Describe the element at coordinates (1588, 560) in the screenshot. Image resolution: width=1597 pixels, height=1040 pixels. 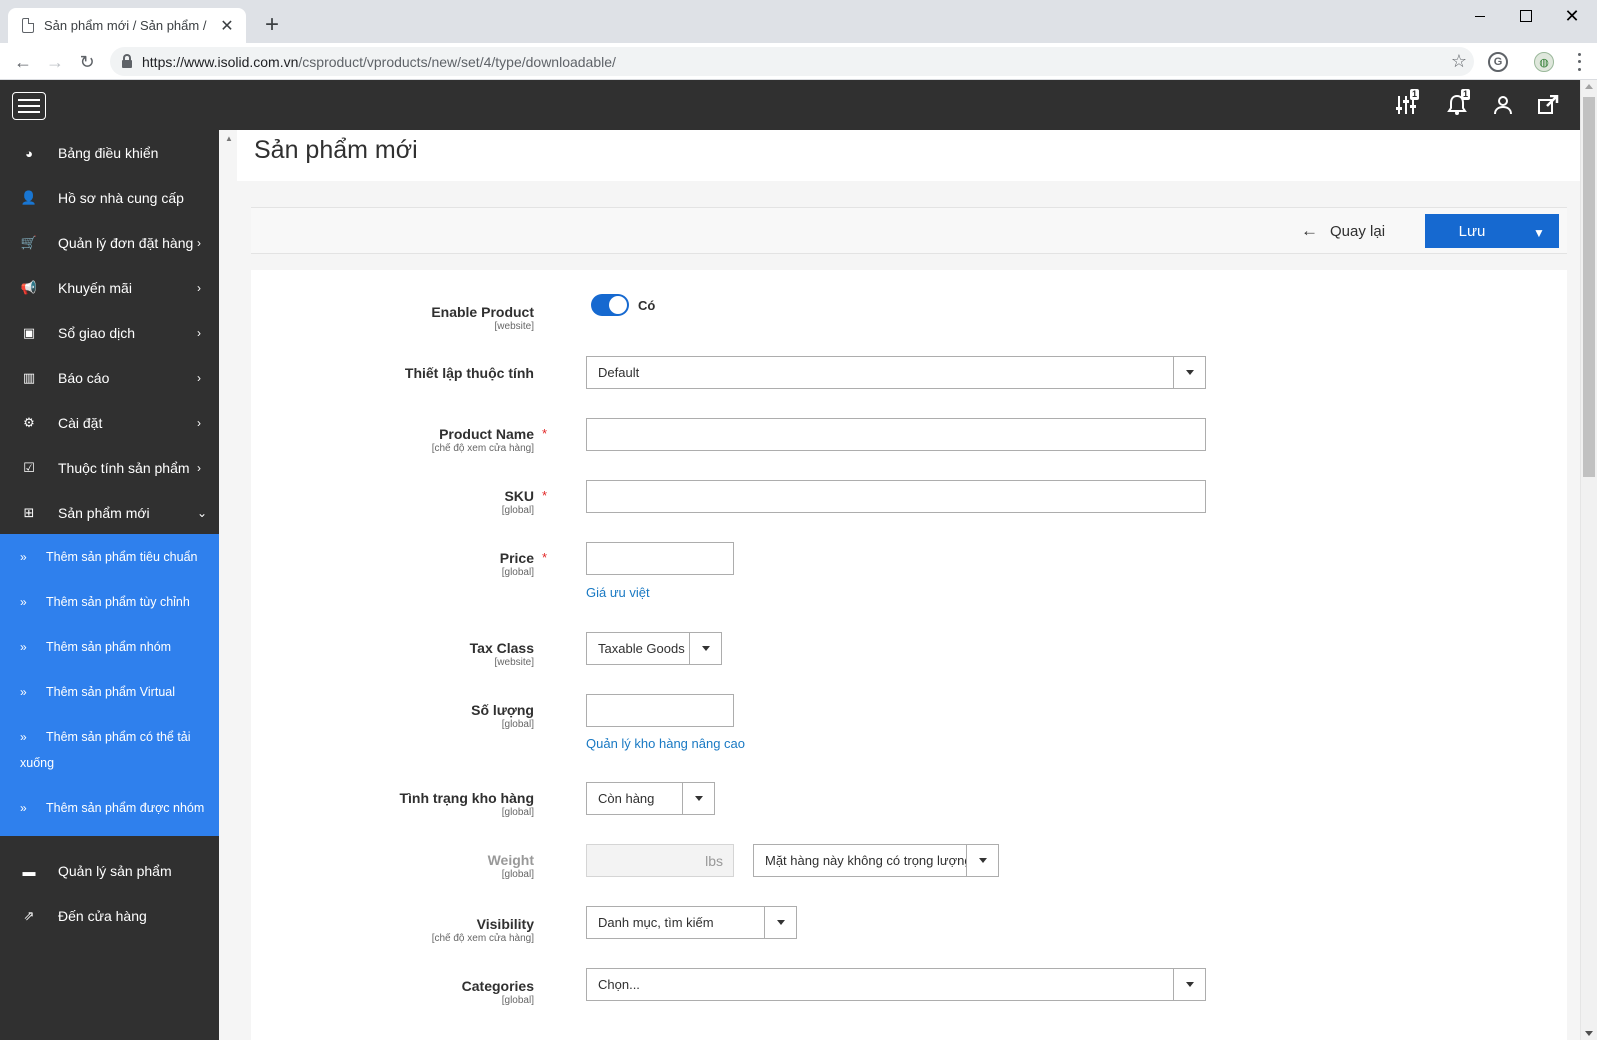
I see `vertical-scrollbar` at that location.